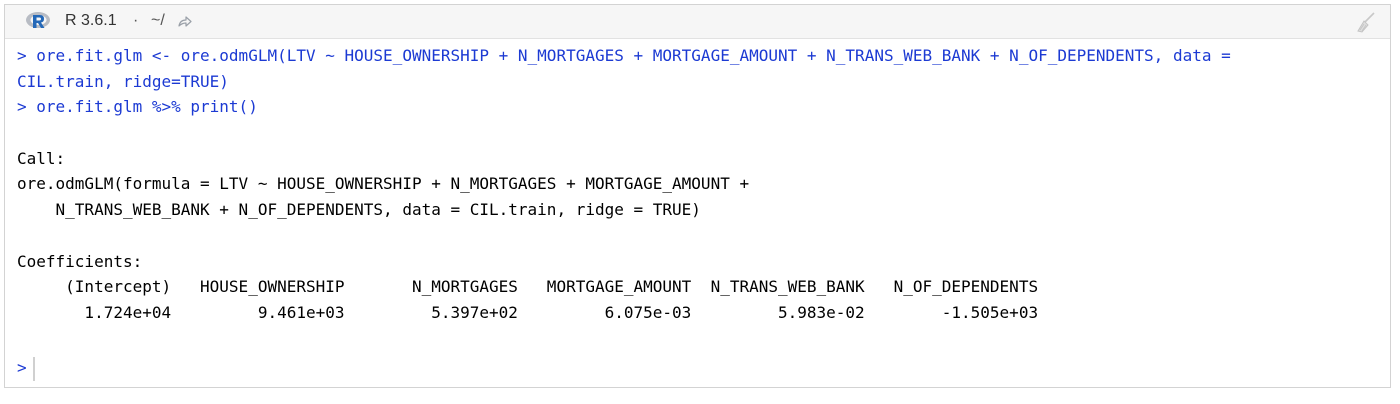 This screenshot has height=404, width=1400. What do you see at coordinates (91, 20) in the screenshot?
I see `r-version-label: R 3.6.1` at bounding box center [91, 20].